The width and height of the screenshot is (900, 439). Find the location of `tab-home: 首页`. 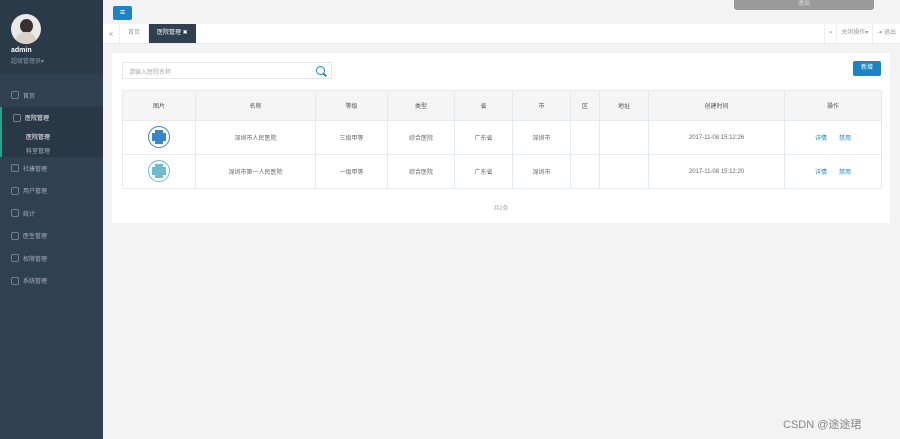

tab-home: 首页 is located at coordinates (133, 33).